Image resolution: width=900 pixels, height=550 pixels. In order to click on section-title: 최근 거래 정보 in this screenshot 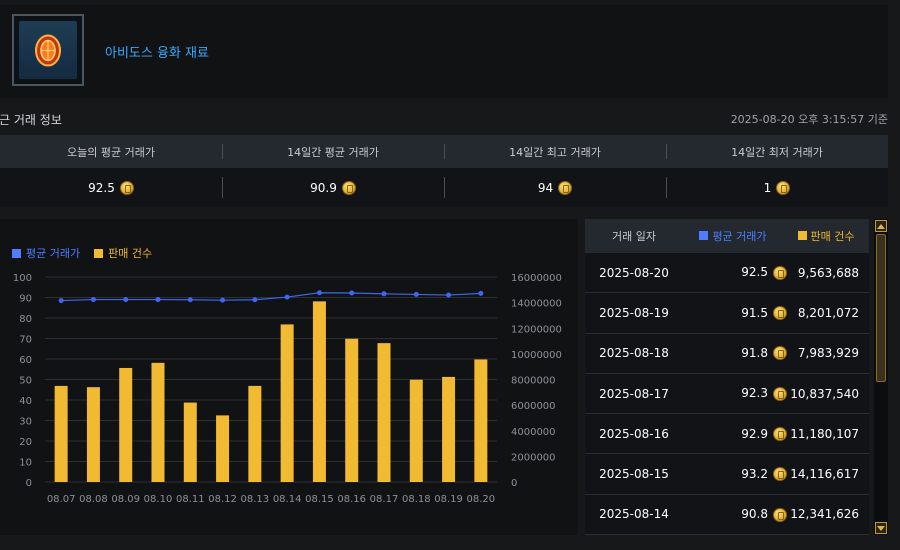, I will do `click(31, 120)`.